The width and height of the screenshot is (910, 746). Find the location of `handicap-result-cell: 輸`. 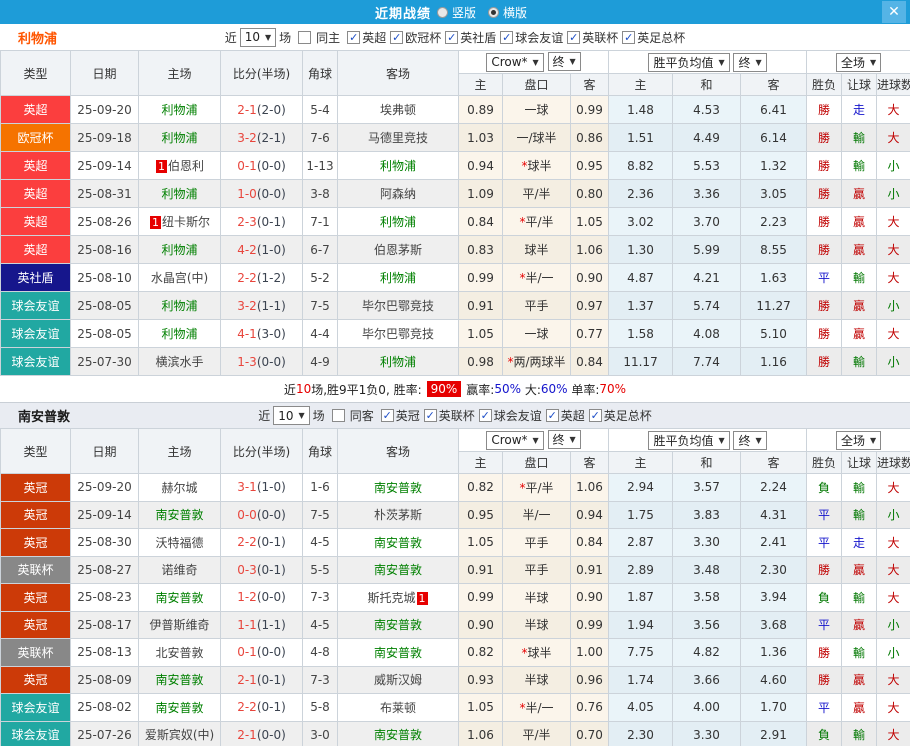

handicap-result-cell: 輸 is located at coordinates (859, 361).